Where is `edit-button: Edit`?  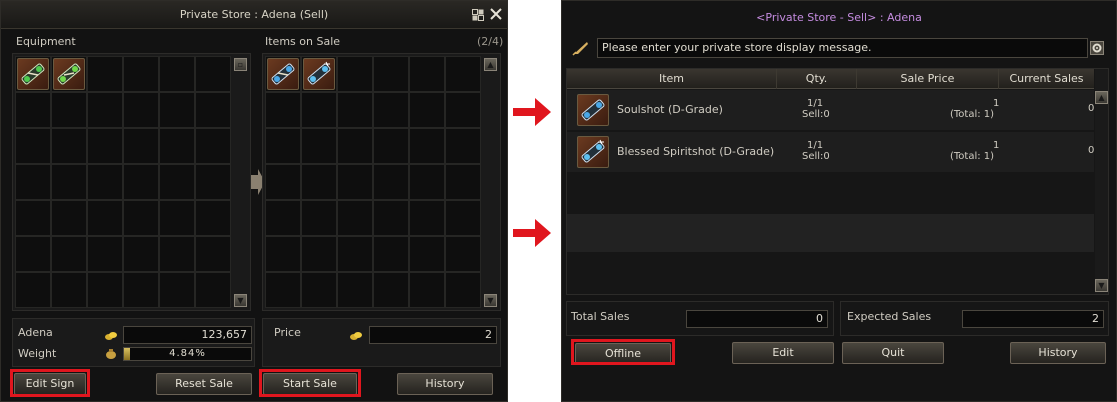 edit-button: Edit is located at coordinates (783, 353).